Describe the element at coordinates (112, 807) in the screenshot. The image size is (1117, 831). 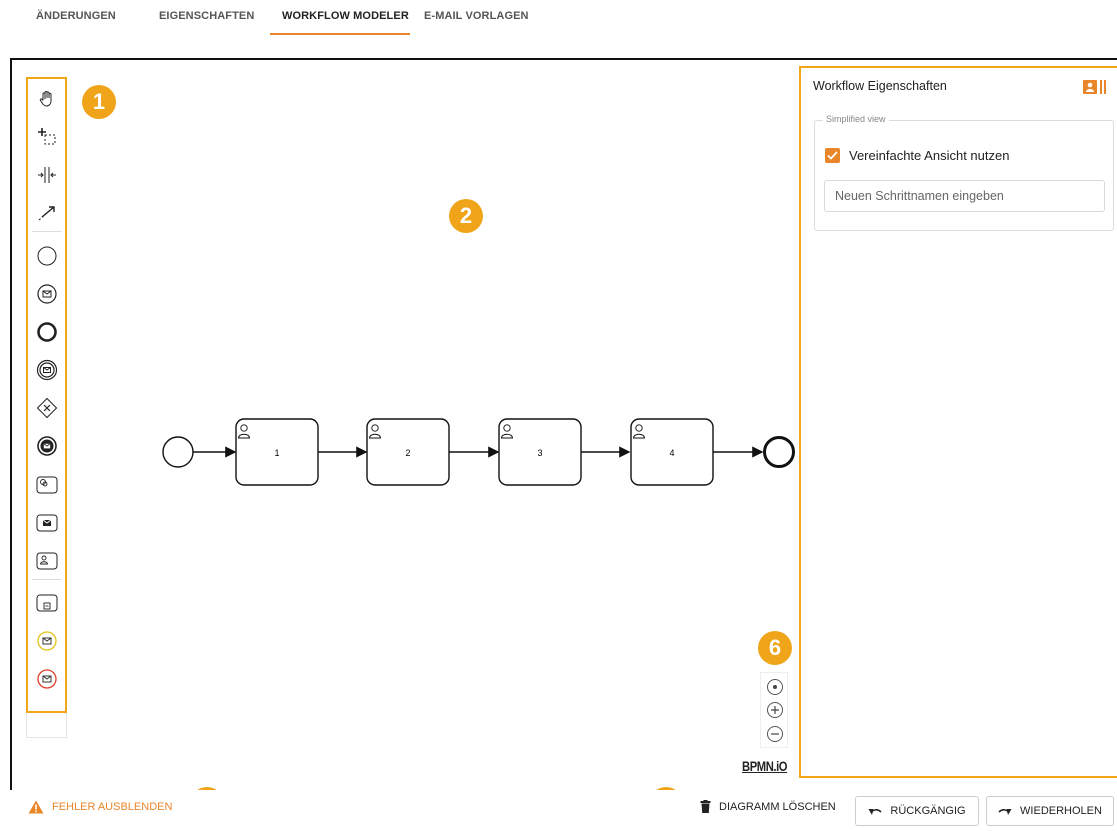
I see `hide-errors-label: FEHLER AUSBLENDEN` at that location.